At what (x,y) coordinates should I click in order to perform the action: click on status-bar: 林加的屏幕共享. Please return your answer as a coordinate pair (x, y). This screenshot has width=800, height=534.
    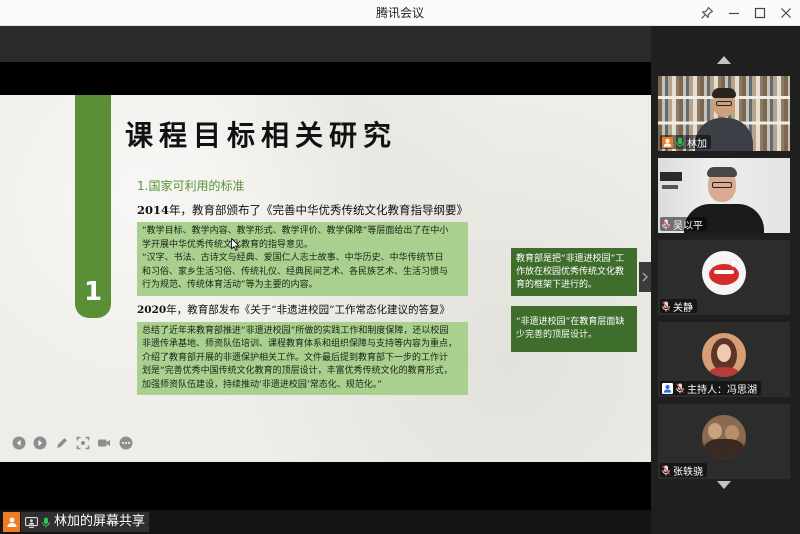
    Looking at the image, I should click on (325, 522).